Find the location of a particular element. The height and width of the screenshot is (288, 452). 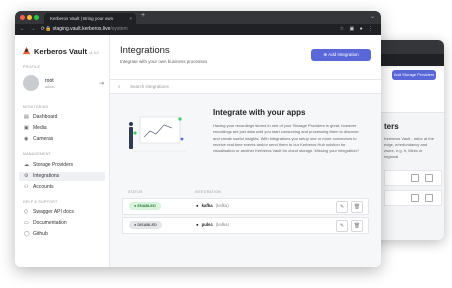

search-input: Search integrations is located at coordinates (149, 86).